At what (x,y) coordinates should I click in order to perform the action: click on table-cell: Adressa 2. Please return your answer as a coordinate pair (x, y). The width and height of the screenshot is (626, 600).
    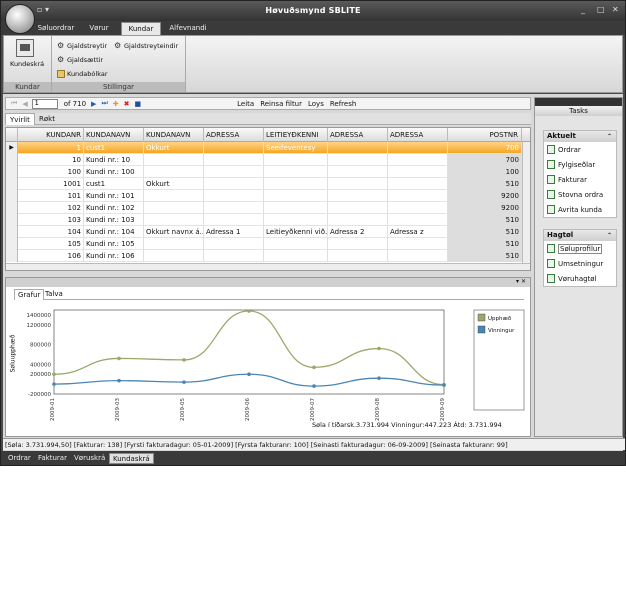
    Looking at the image, I should click on (358, 232).